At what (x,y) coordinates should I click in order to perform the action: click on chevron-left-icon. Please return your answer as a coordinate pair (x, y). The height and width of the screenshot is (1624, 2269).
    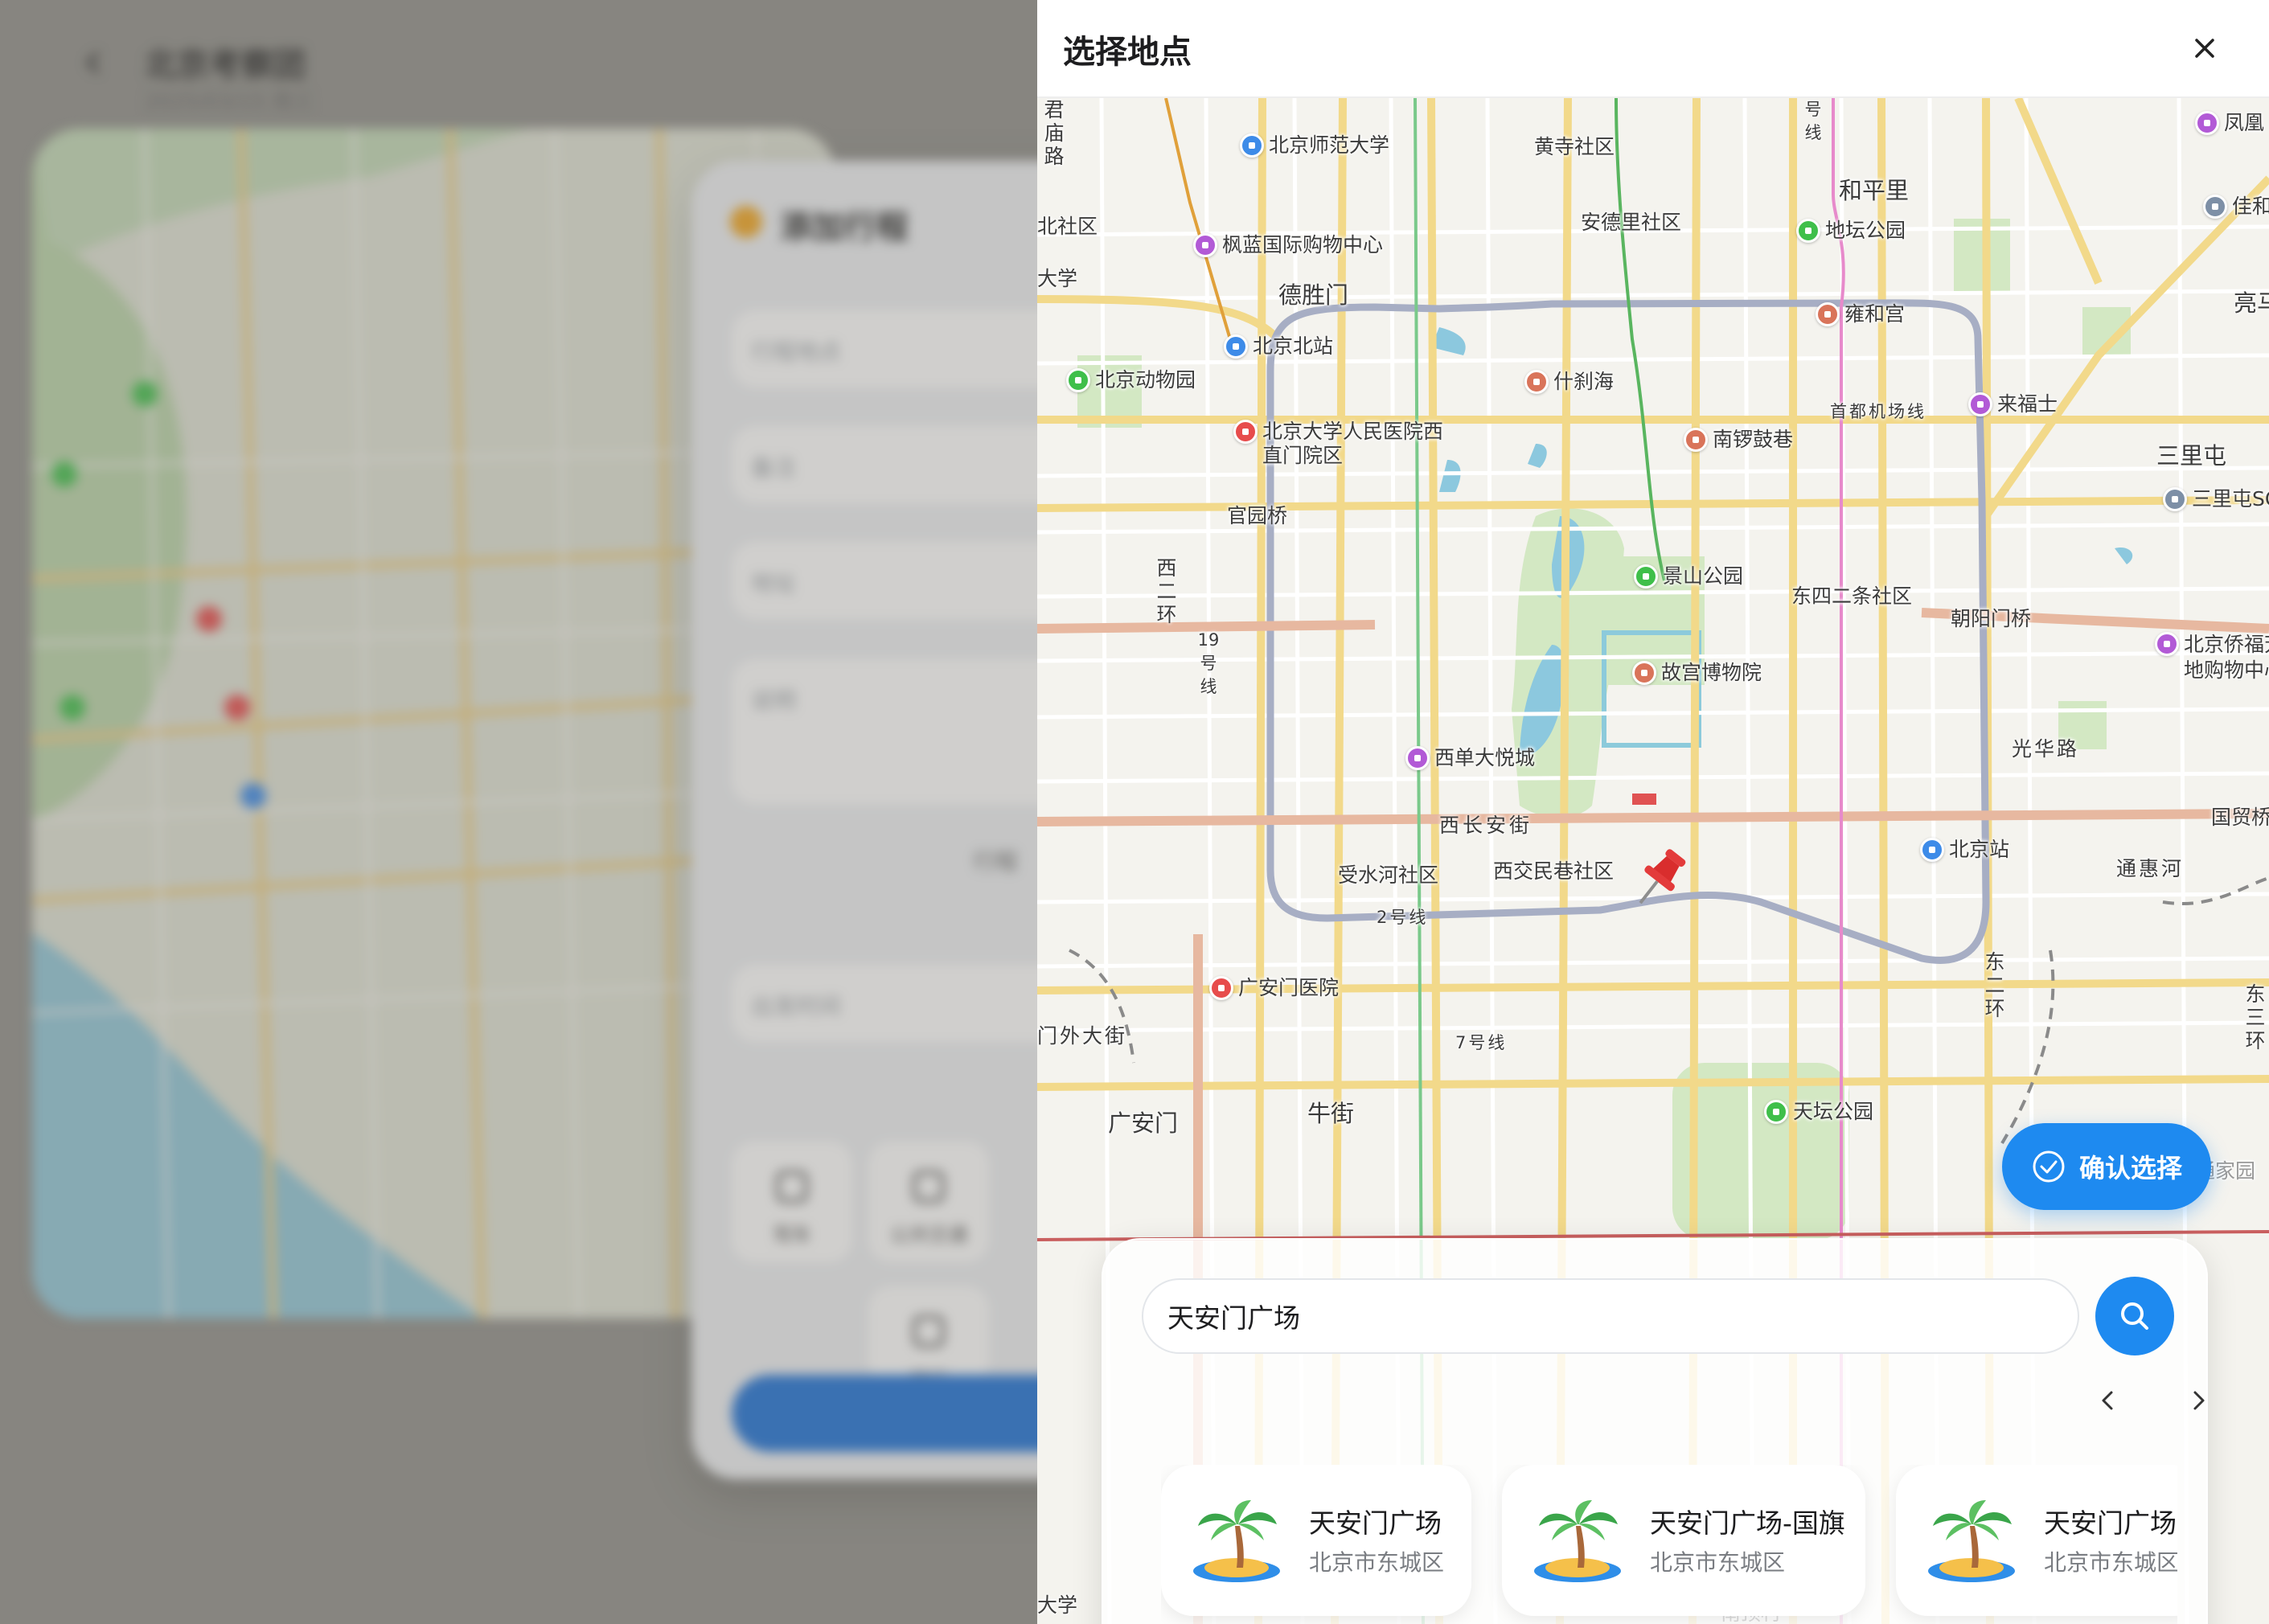
    Looking at the image, I should click on (2108, 1401).